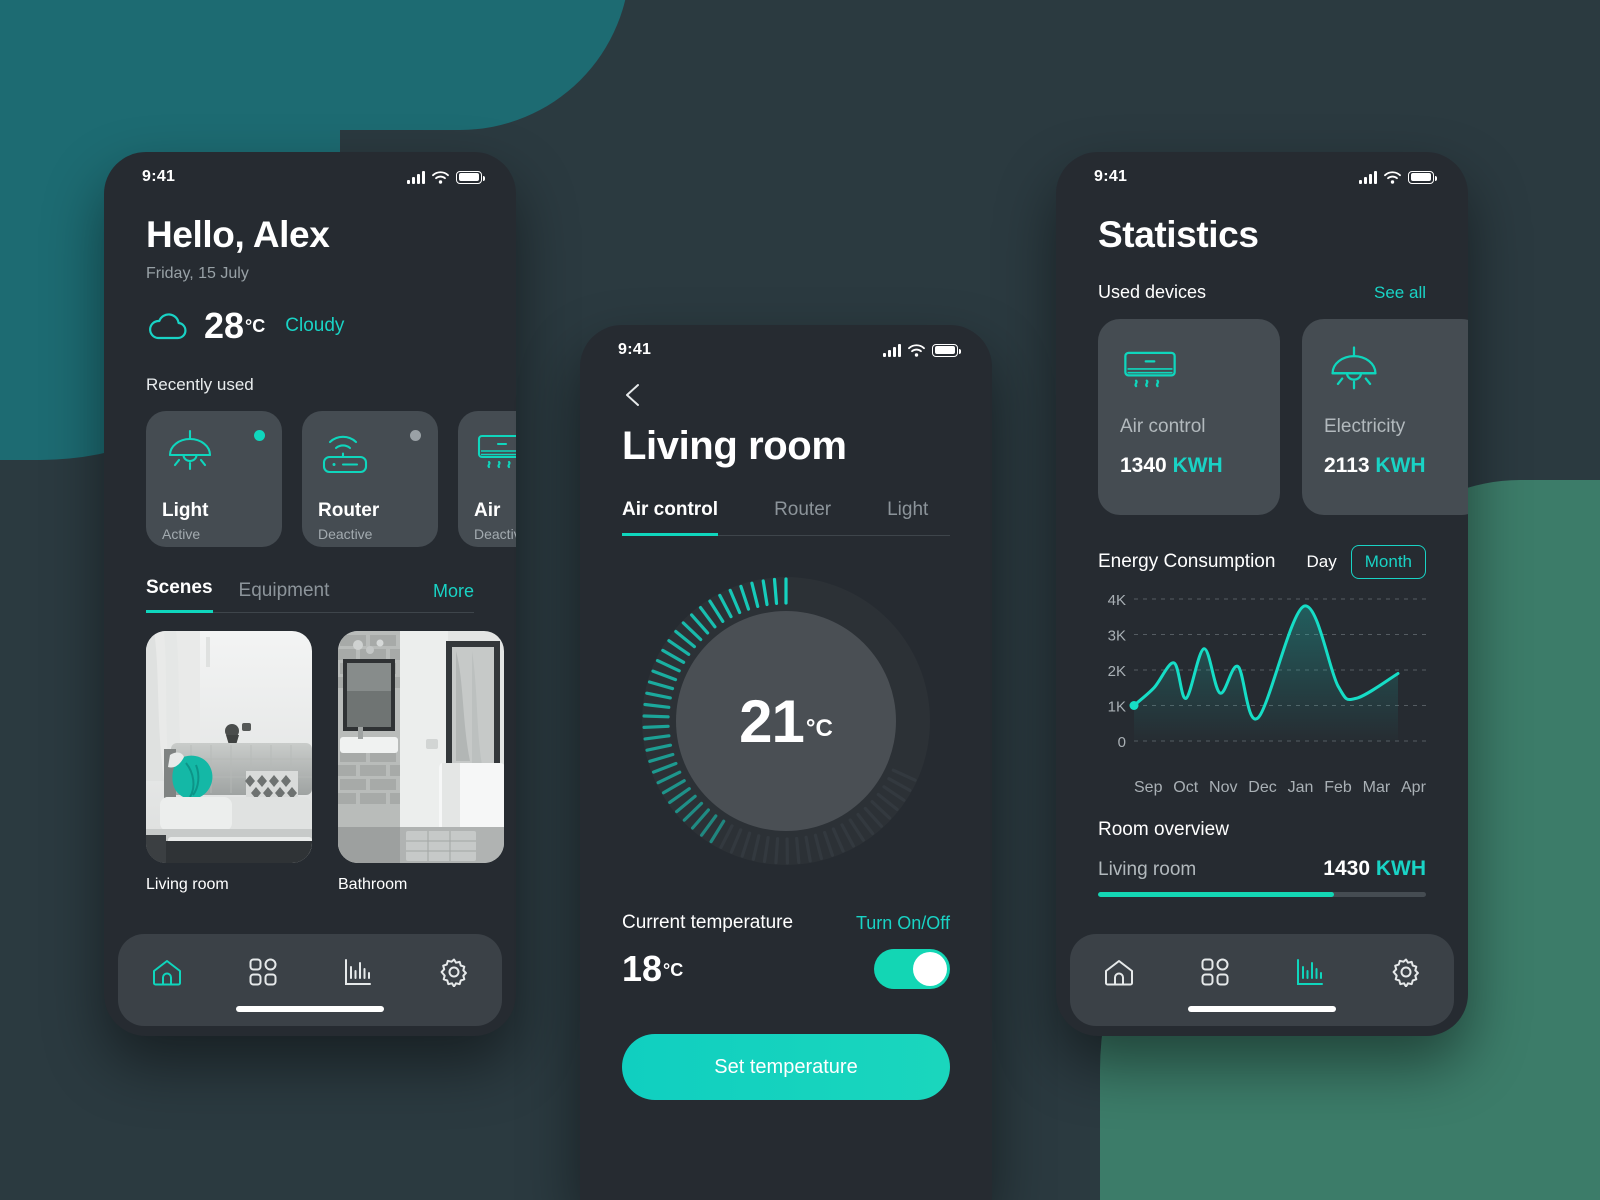 The height and width of the screenshot is (1200, 1600). What do you see at coordinates (1216, 894) in the screenshot?
I see `room-overview-progress-fill` at bounding box center [1216, 894].